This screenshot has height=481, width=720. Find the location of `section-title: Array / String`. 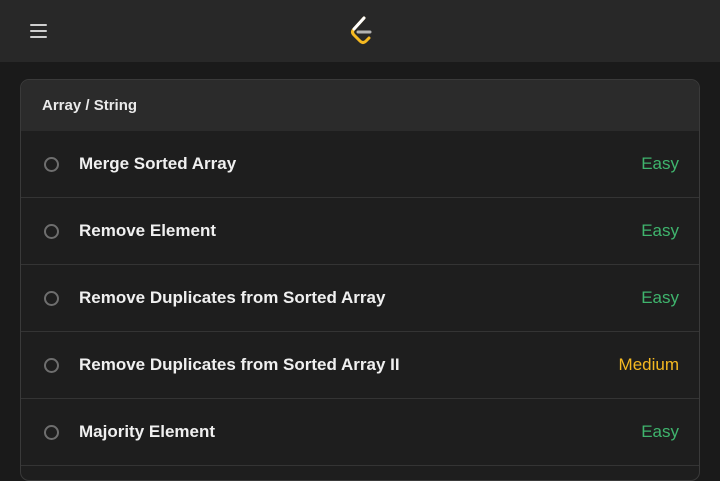

section-title: Array / String is located at coordinates (90, 105).